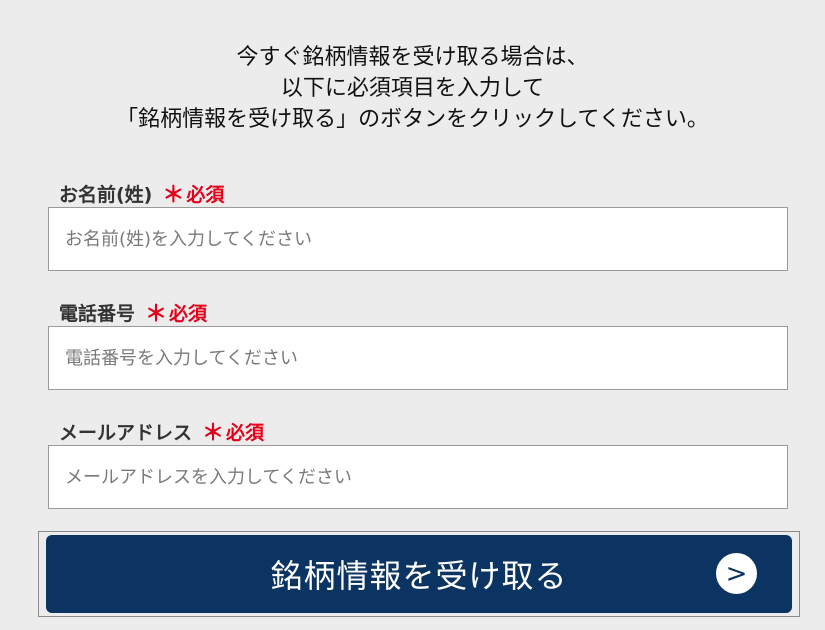 The width and height of the screenshot is (825, 630). What do you see at coordinates (97, 313) in the screenshot?
I see `phone-label-text: 電話番号` at bounding box center [97, 313].